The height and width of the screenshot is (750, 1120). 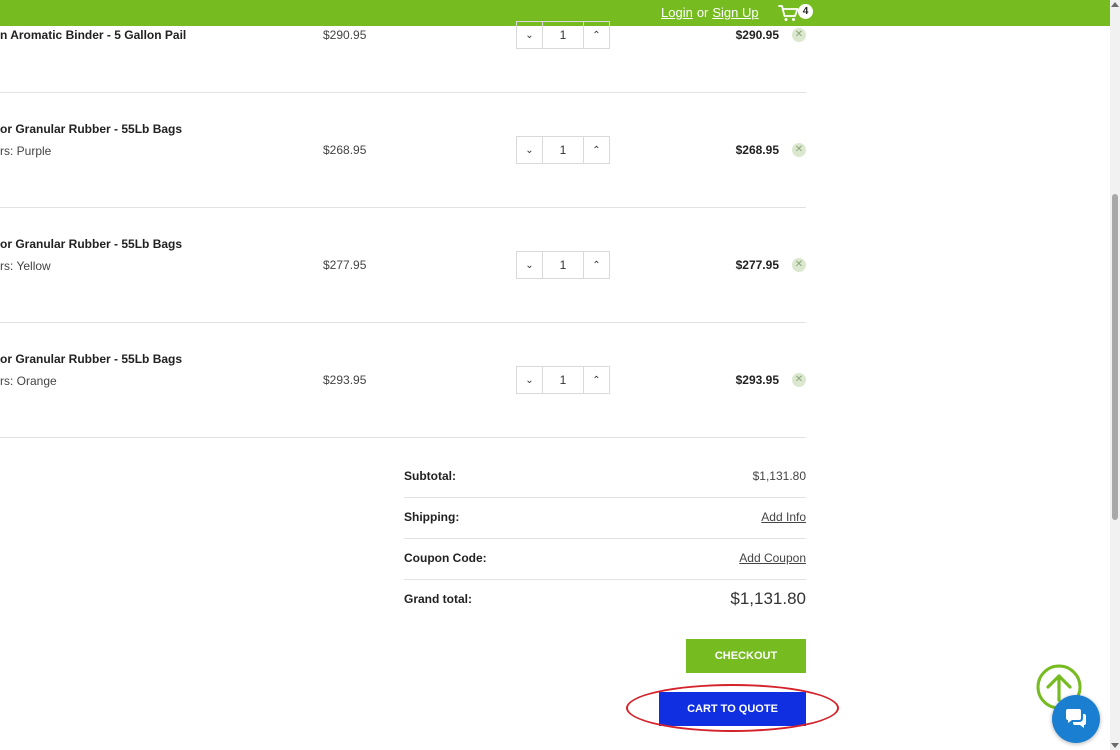 I want to click on checkout-button: CHECKOUT, so click(x=746, y=656).